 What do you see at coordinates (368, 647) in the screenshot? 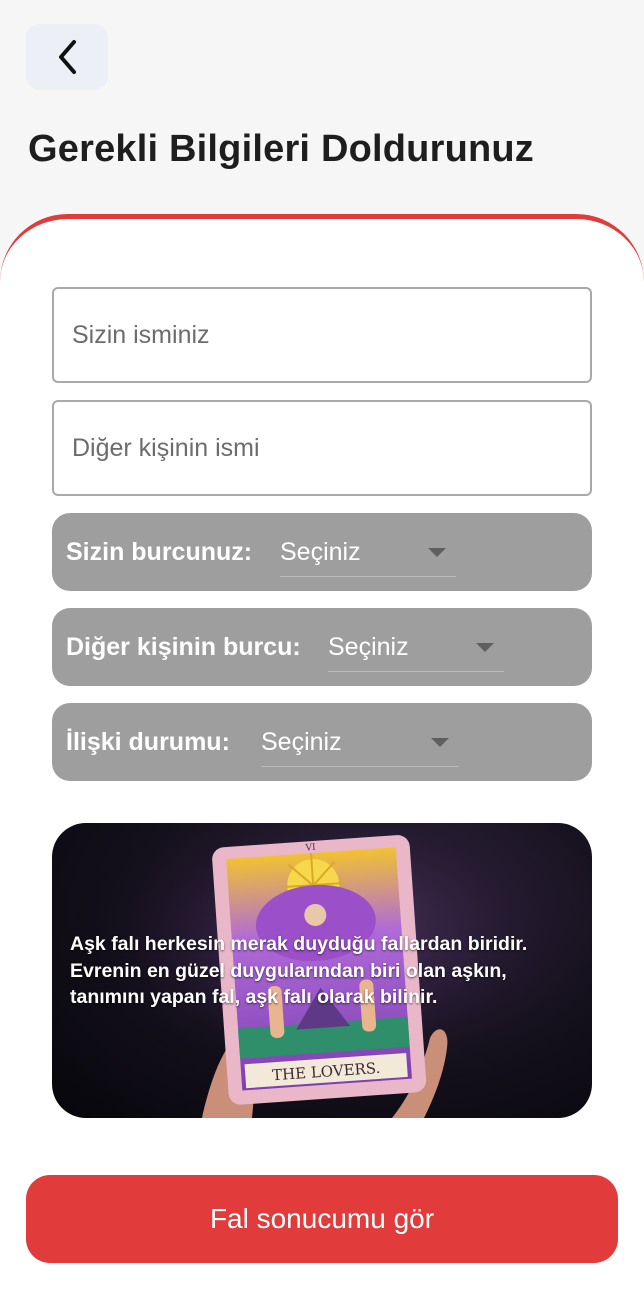
I see `other-zodiac-value: Seçiniz` at bounding box center [368, 647].